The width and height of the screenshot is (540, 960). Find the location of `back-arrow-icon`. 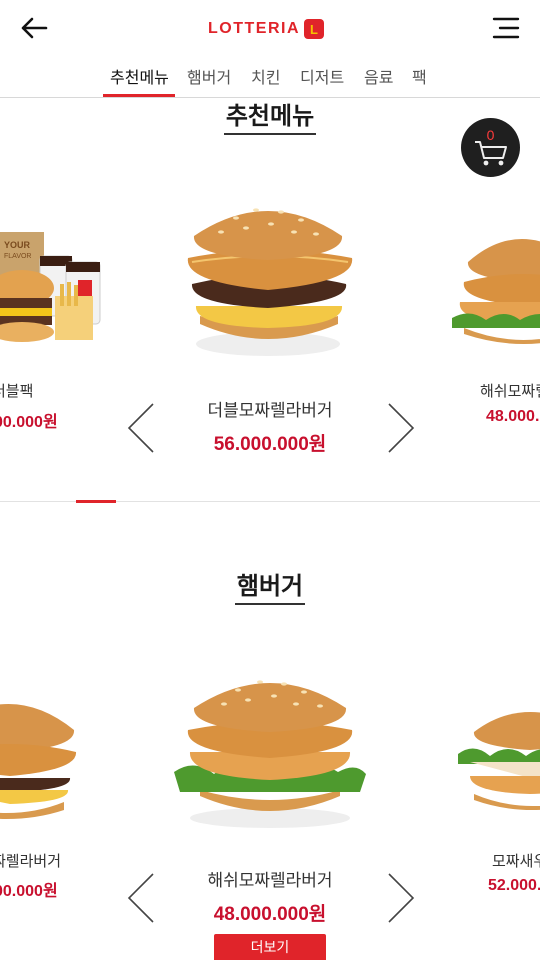

back-arrow-icon is located at coordinates (34, 28).